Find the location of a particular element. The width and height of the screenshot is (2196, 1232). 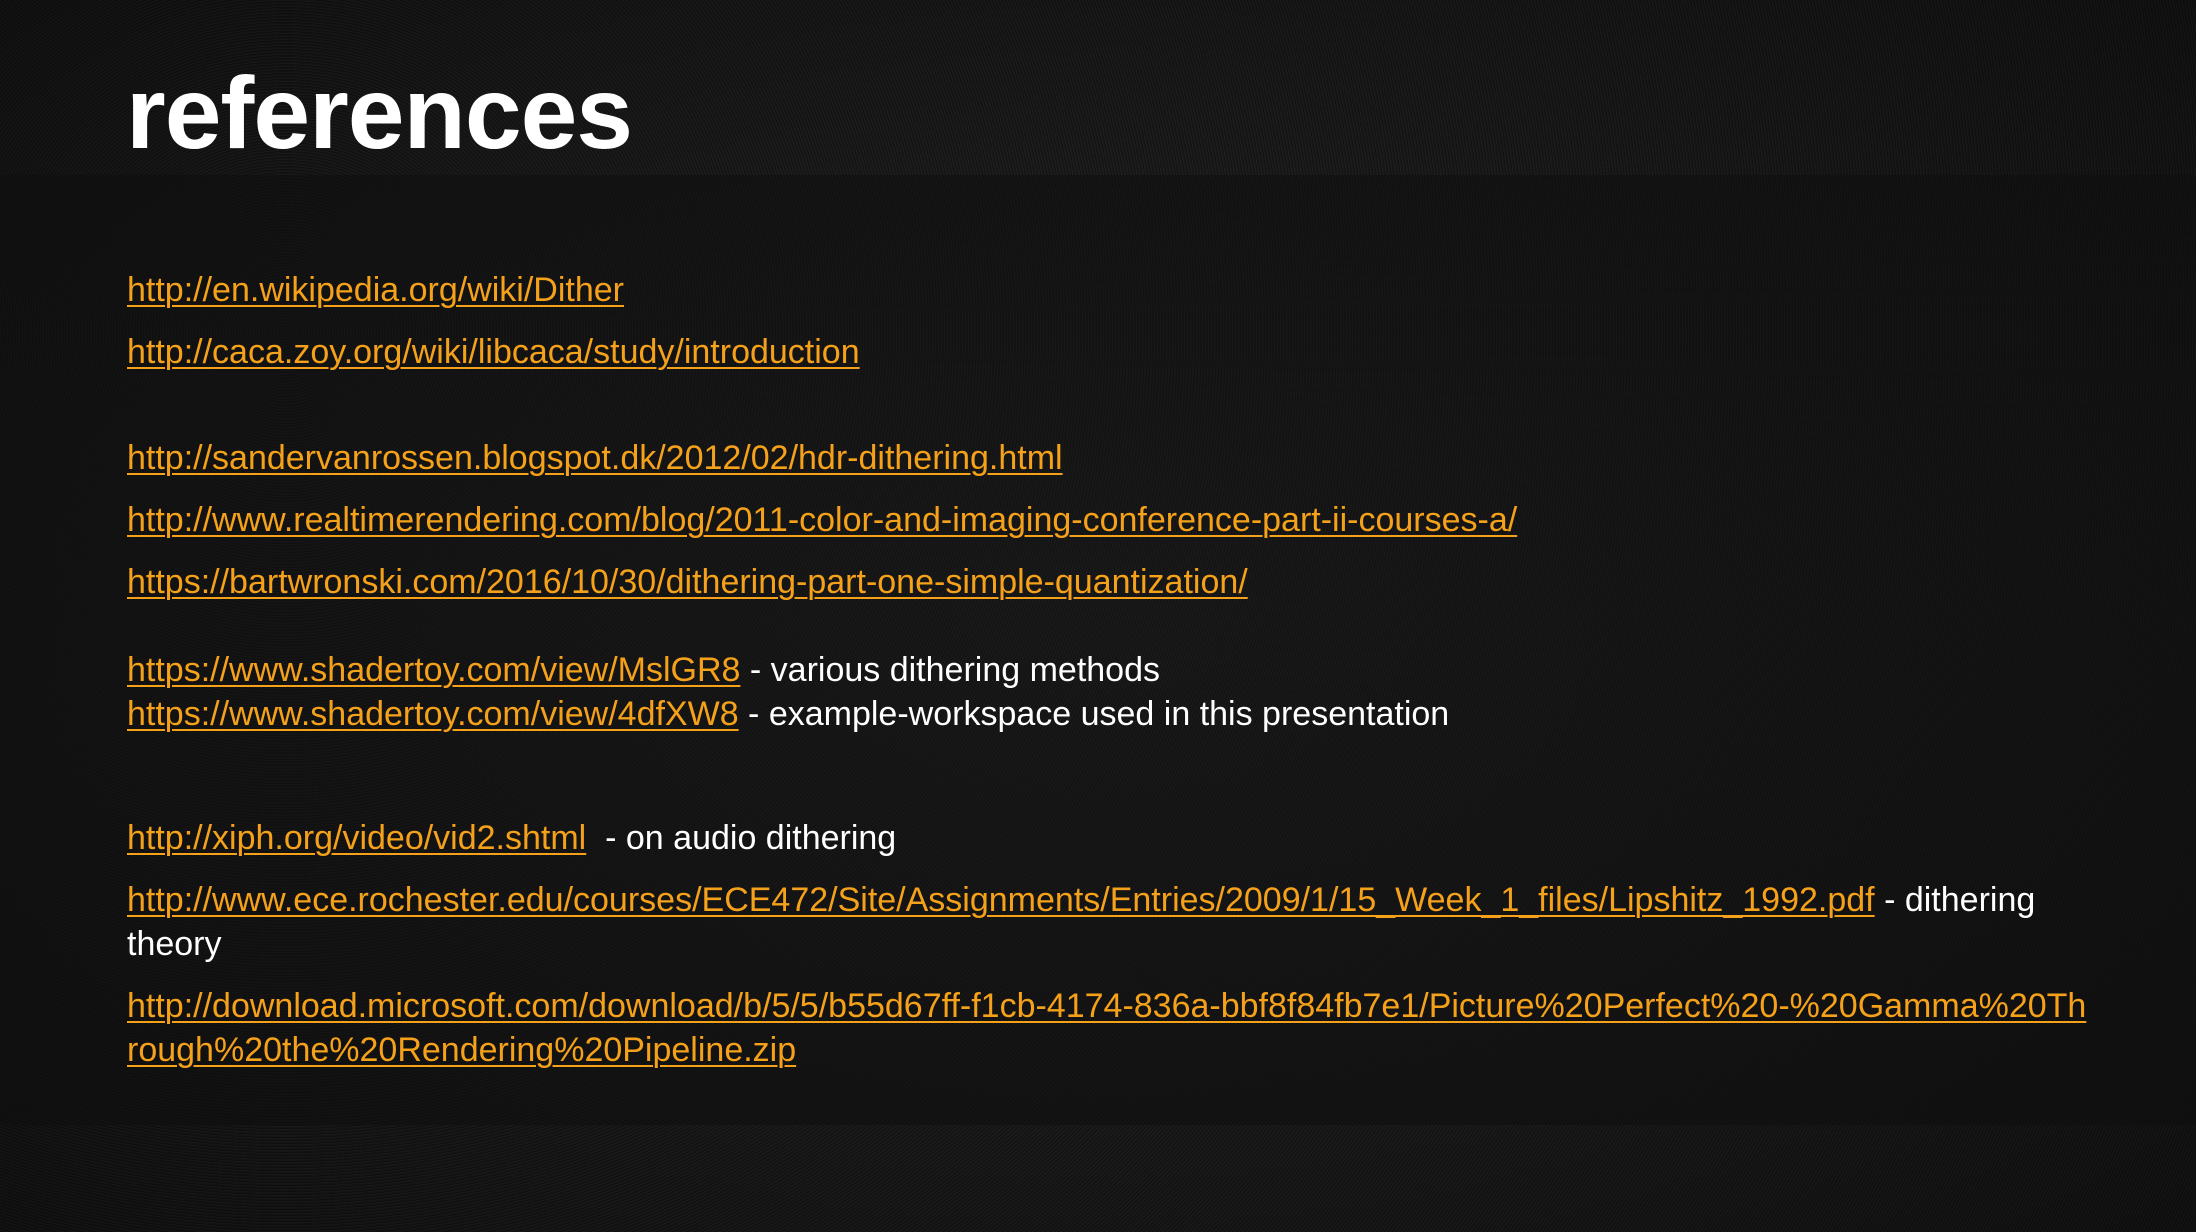

reference-item: http://en.wikipedia.org/wiki/Dither is located at coordinates (1107, 290).